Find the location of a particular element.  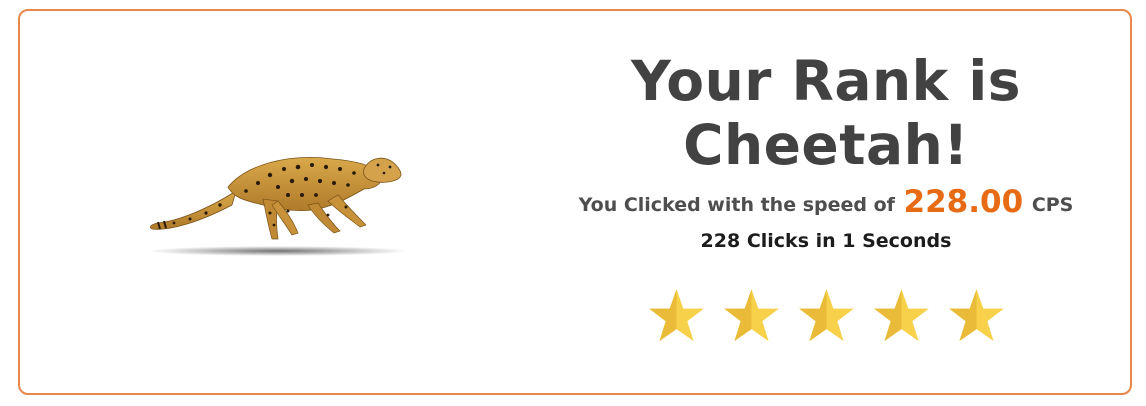

speed-line: You Clicked with the speed of 228.00 CPS is located at coordinates (826, 203).